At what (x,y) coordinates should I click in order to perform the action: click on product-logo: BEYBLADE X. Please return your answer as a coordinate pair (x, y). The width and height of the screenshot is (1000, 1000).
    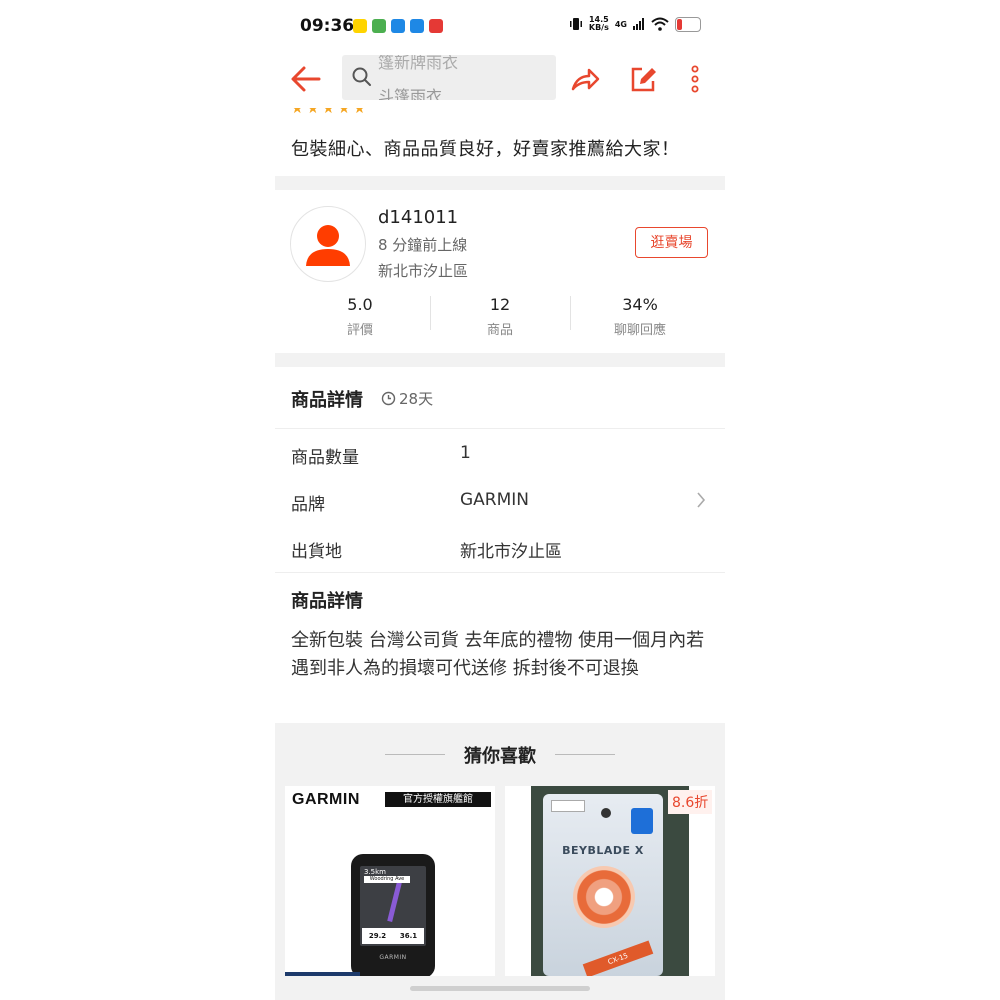
    Looking at the image, I should click on (603, 850).